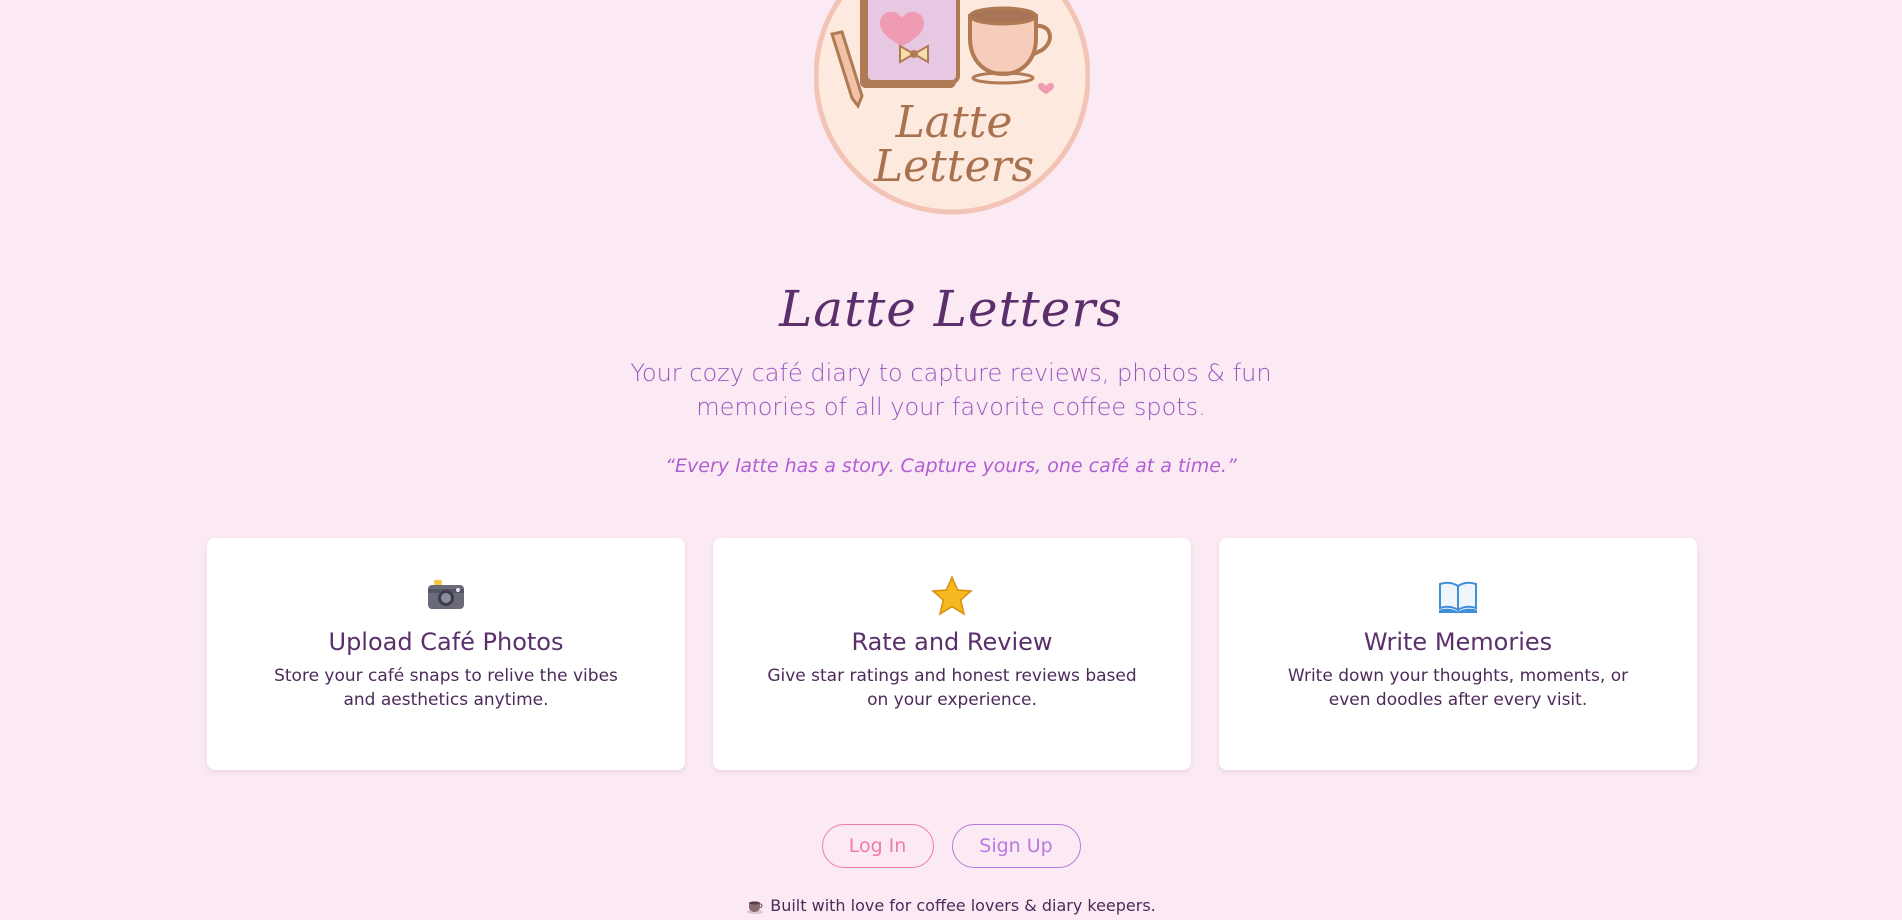 Image resolution: width=1902 pixels, height=920 pixels. I want to click on logo-text-line2: Letters, so click(953, 166).